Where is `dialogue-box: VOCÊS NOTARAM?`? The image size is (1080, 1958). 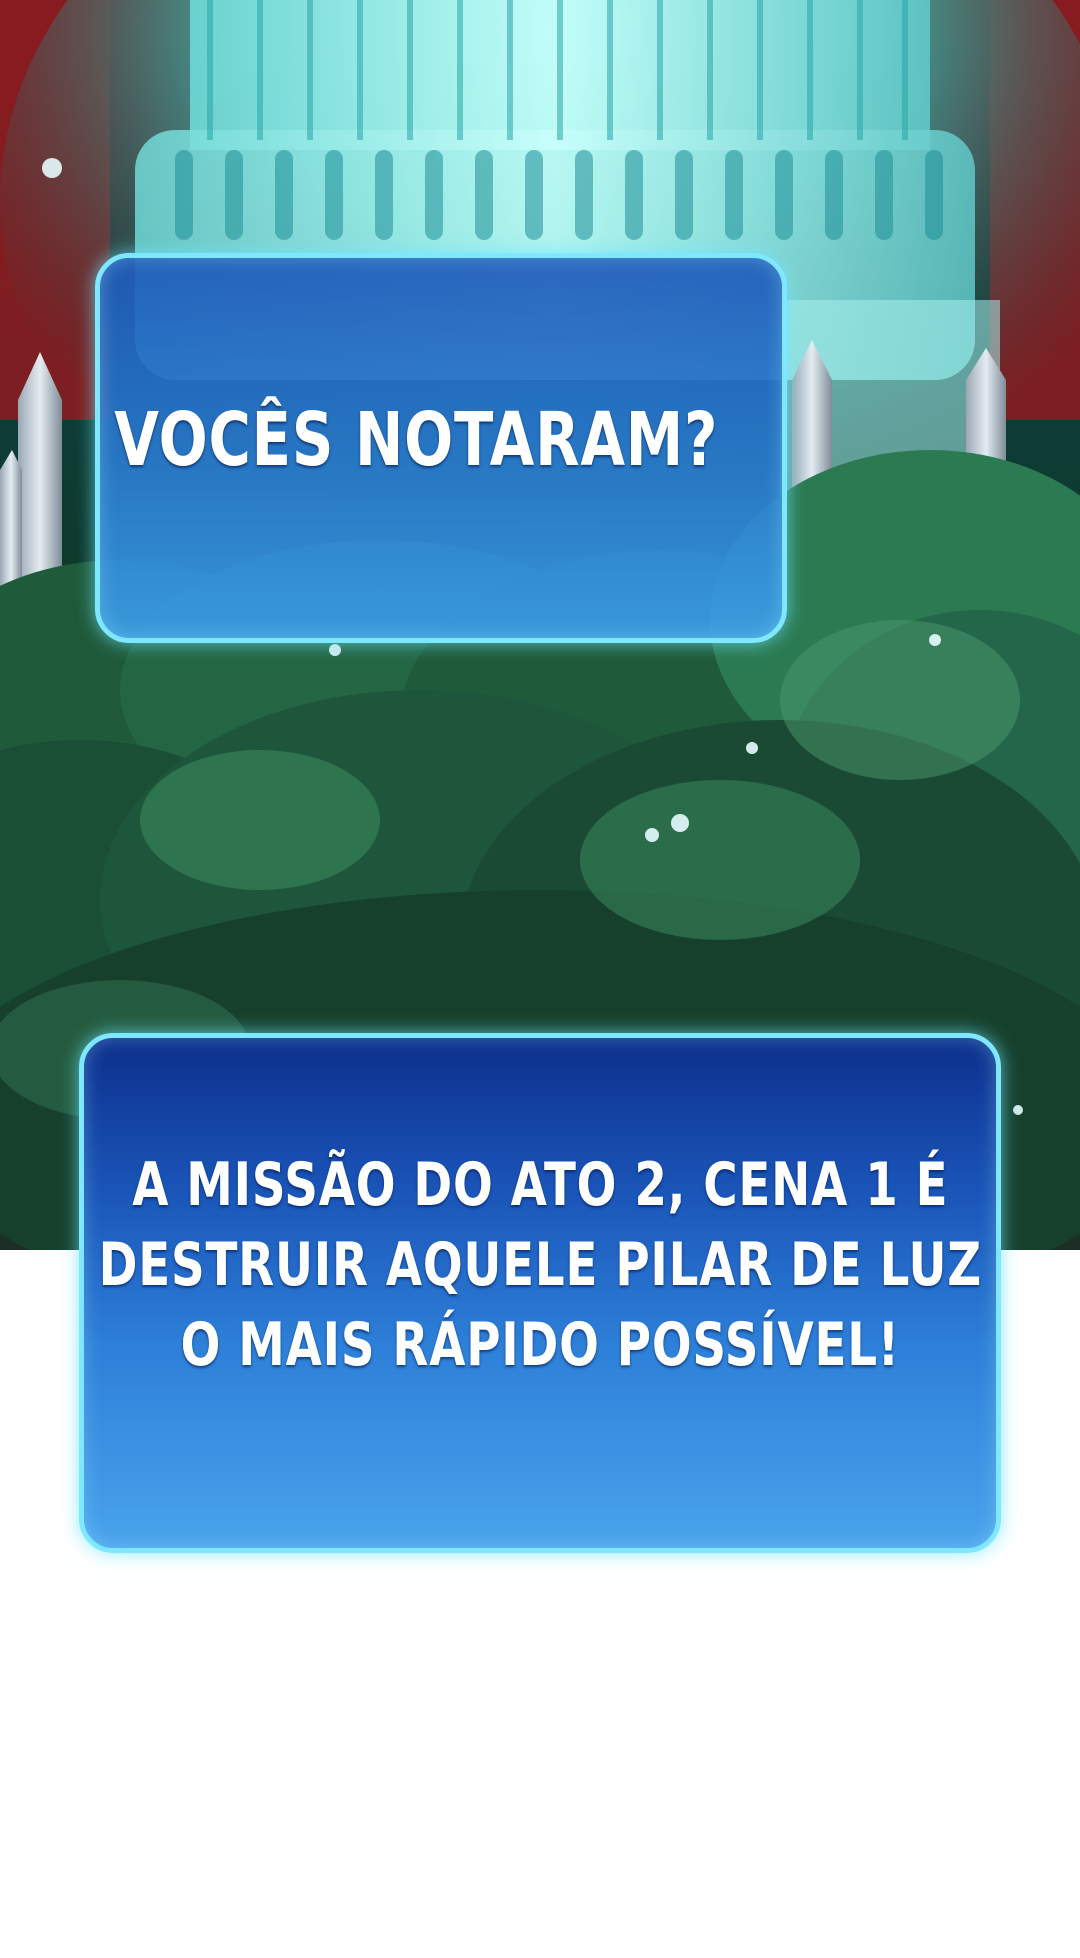
dialogue-box: VOCÊS NOTARAM? is located at coordinates (441, 448).